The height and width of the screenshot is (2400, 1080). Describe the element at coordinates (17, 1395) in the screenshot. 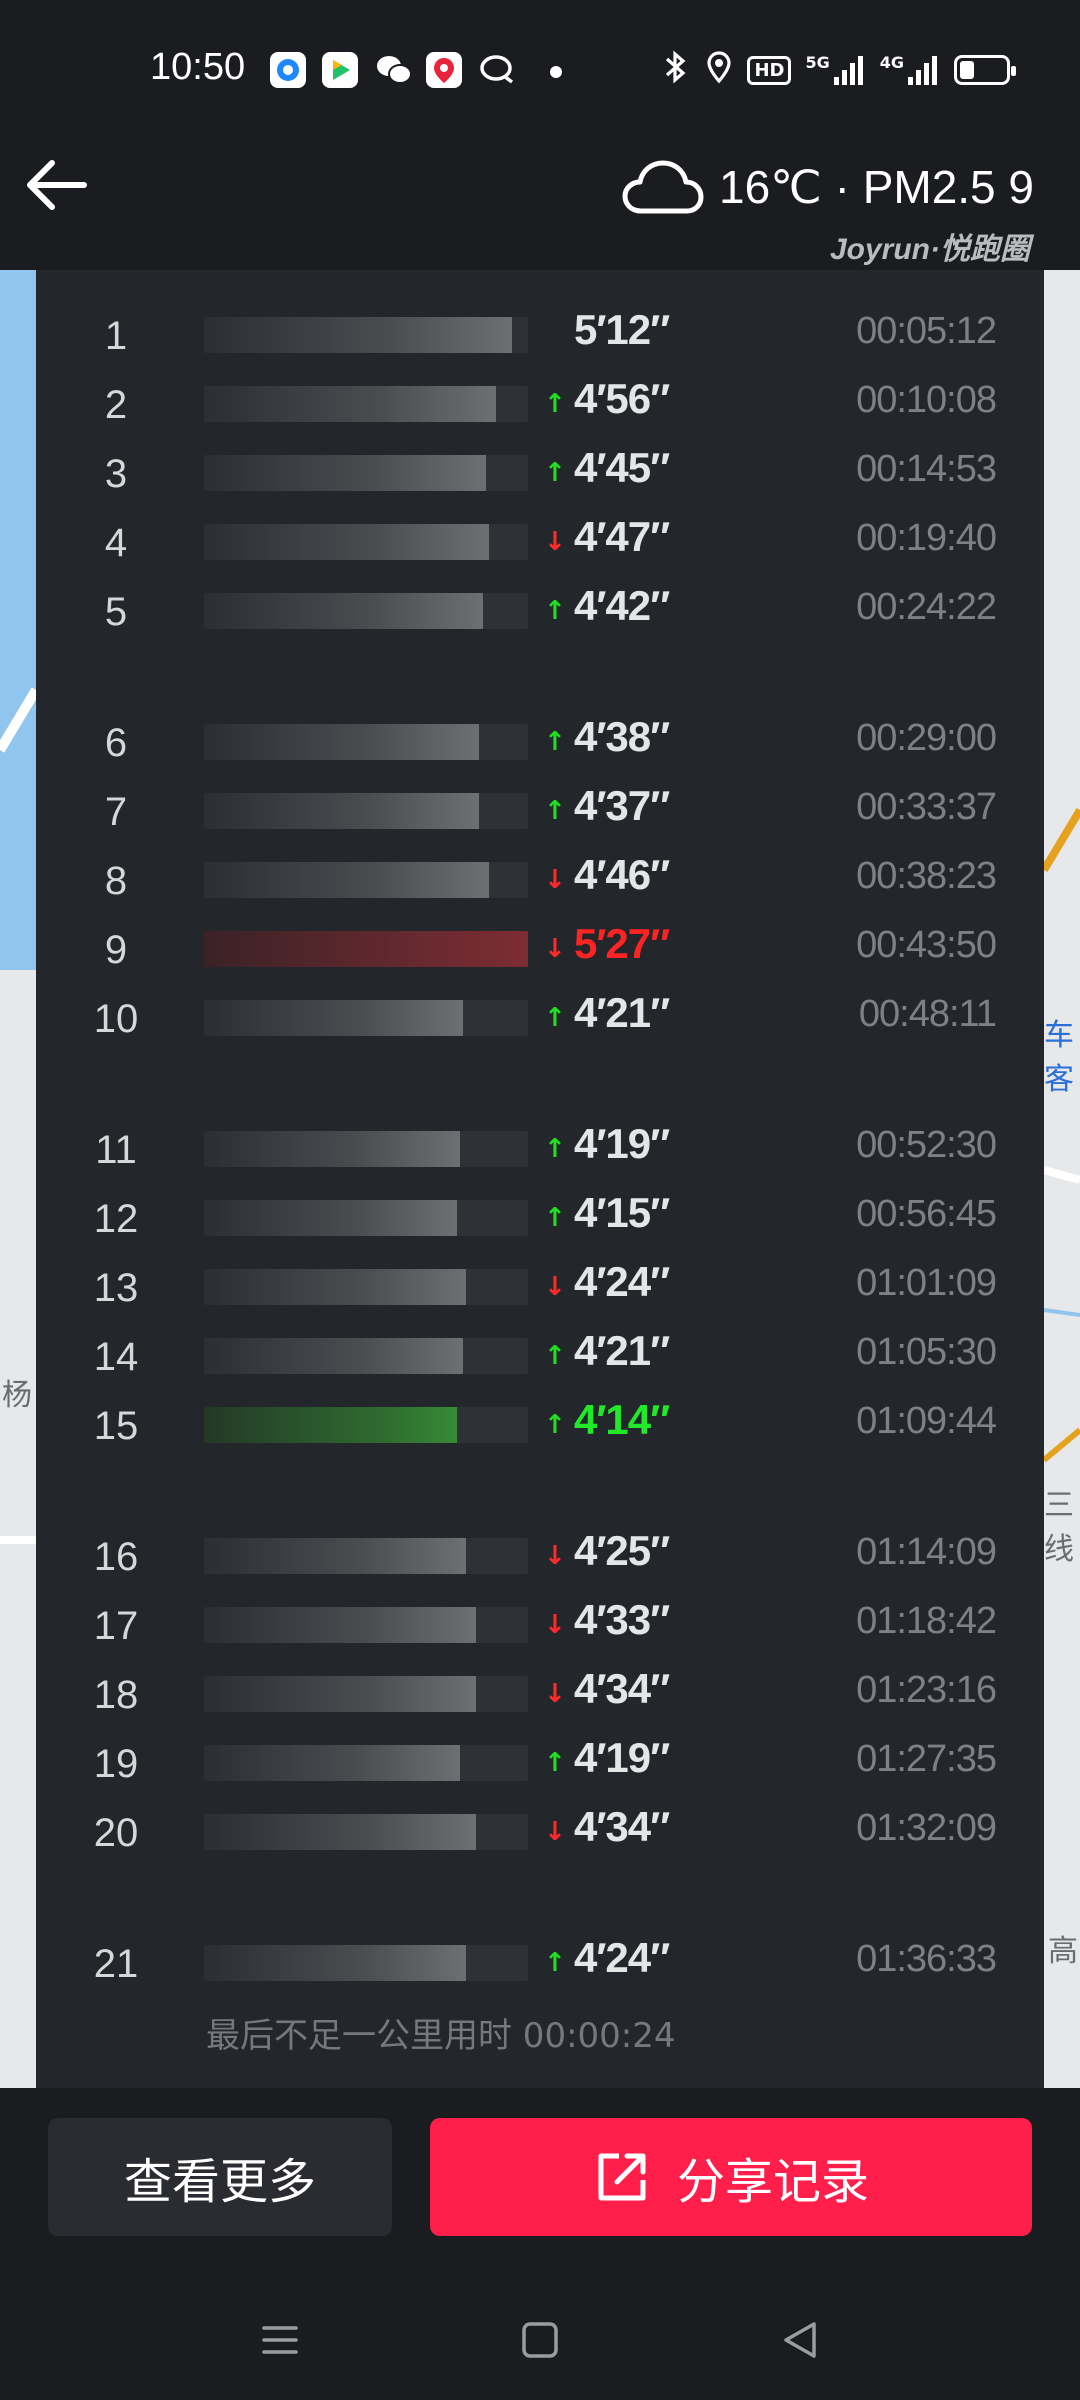

I see `map-label-left: 杨` at that location.